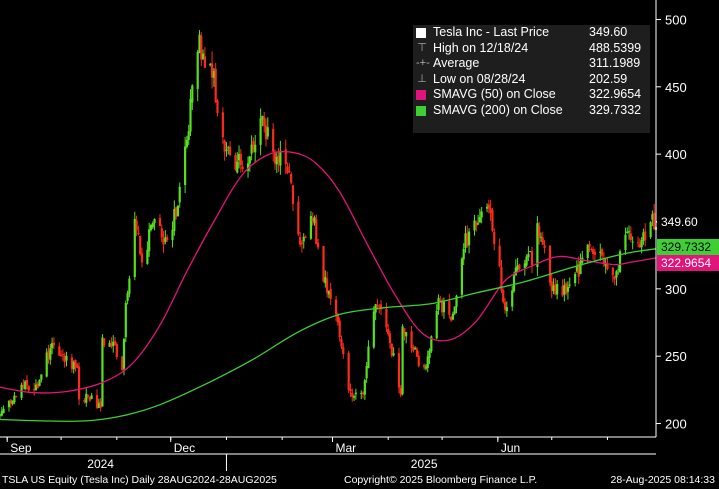 The image size is (719, 489). I want to click on legend-row-sma50: SMAVG (50) on Close 322.9654, so click(531, 95).